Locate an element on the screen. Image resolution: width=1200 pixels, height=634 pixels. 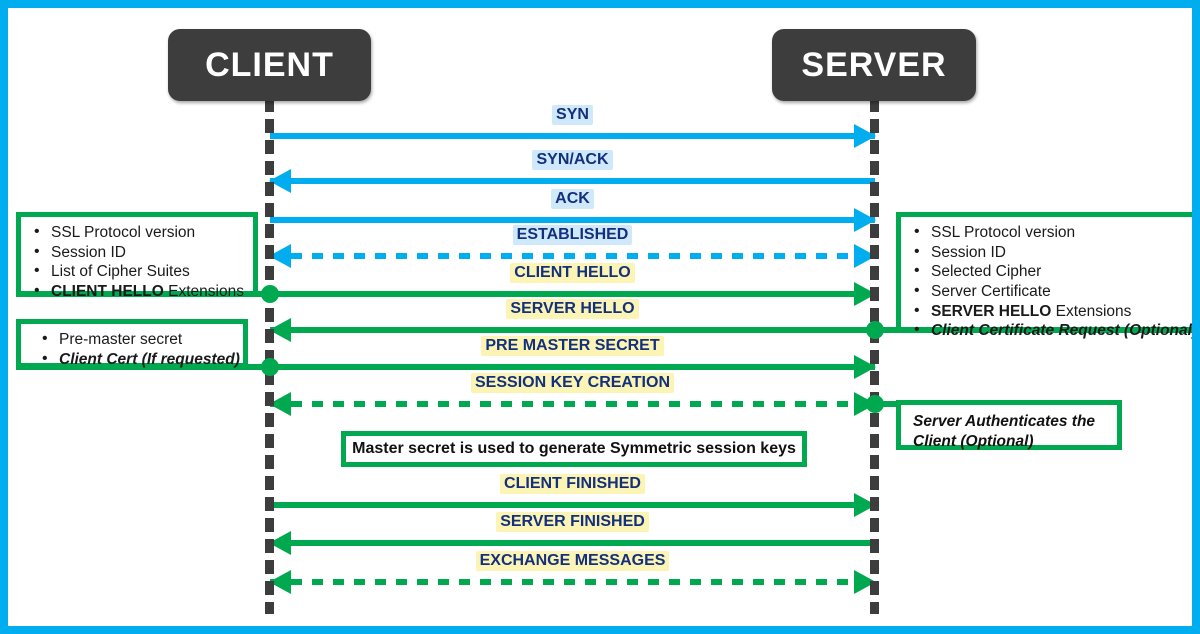
message-label: CLIENT FINISHED is located at coordinates (572, 483).